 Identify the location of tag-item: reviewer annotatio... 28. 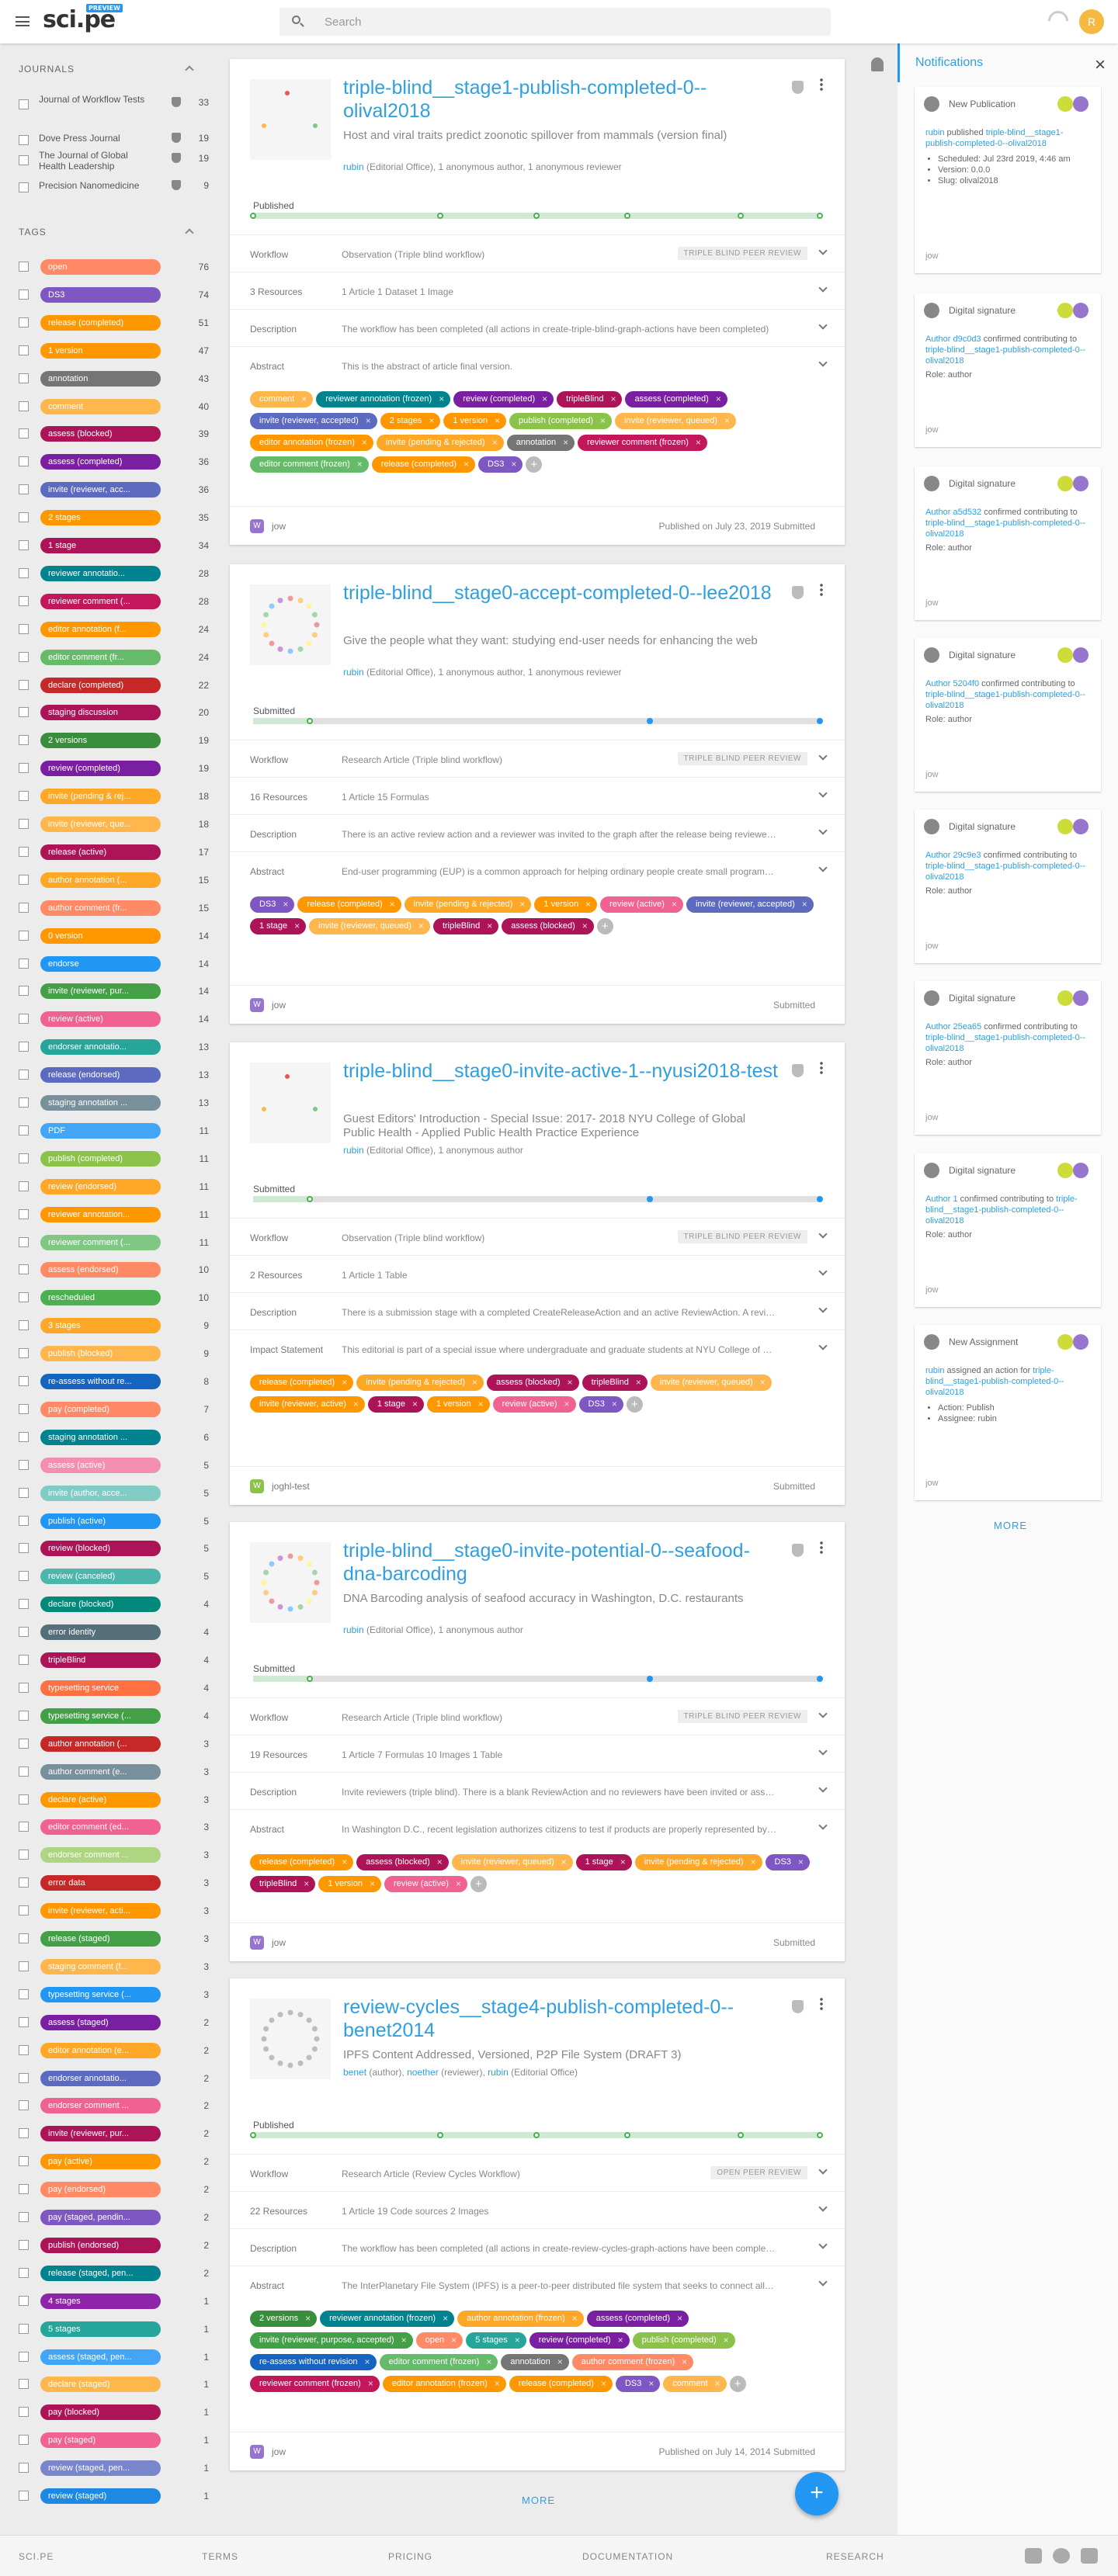
(114, 573).